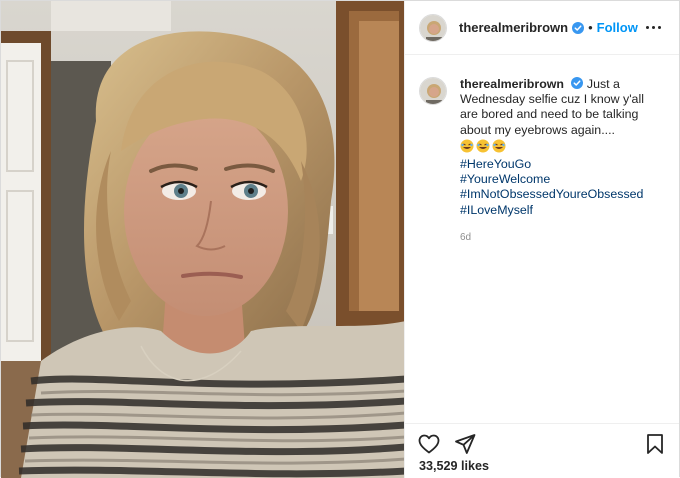 This screenshot has height=478, width=680. What do you see at coordinates (513, 27) in the screenshot?
I see `header-username: therealmeribrown` at bounding box center [513, 27].